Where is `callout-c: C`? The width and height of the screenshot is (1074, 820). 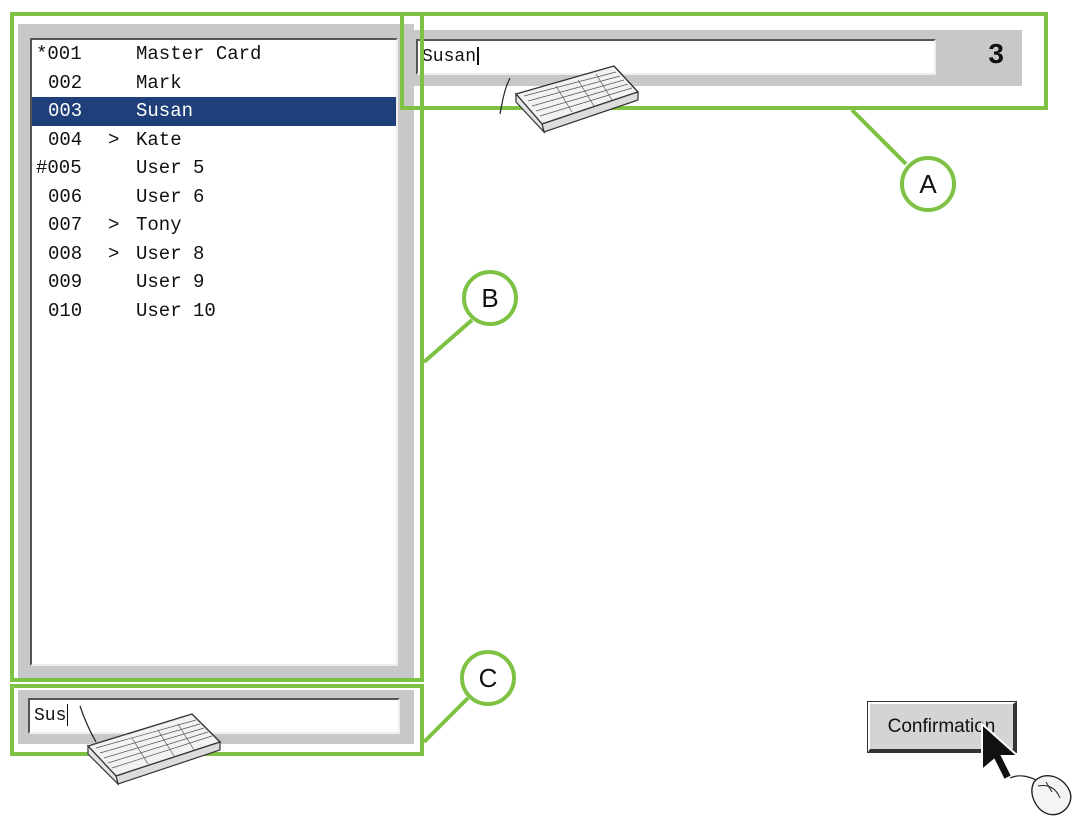 callout-c: C is located at coordinates (488, 678).